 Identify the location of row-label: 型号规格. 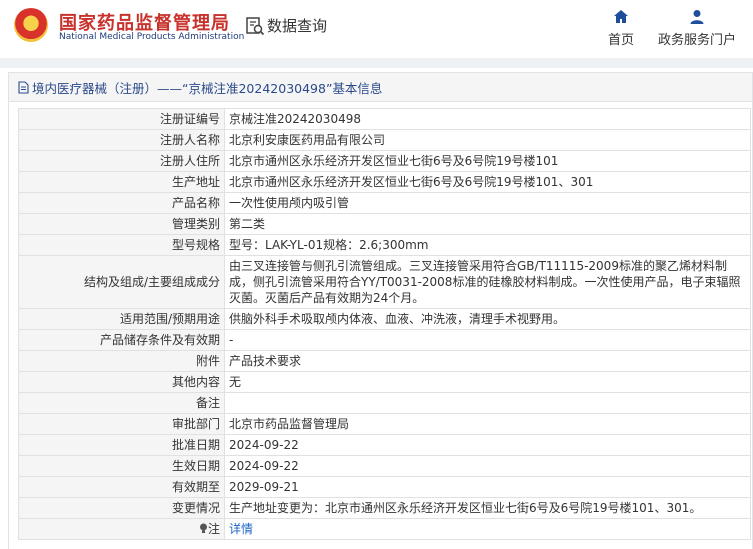
(121, 245).